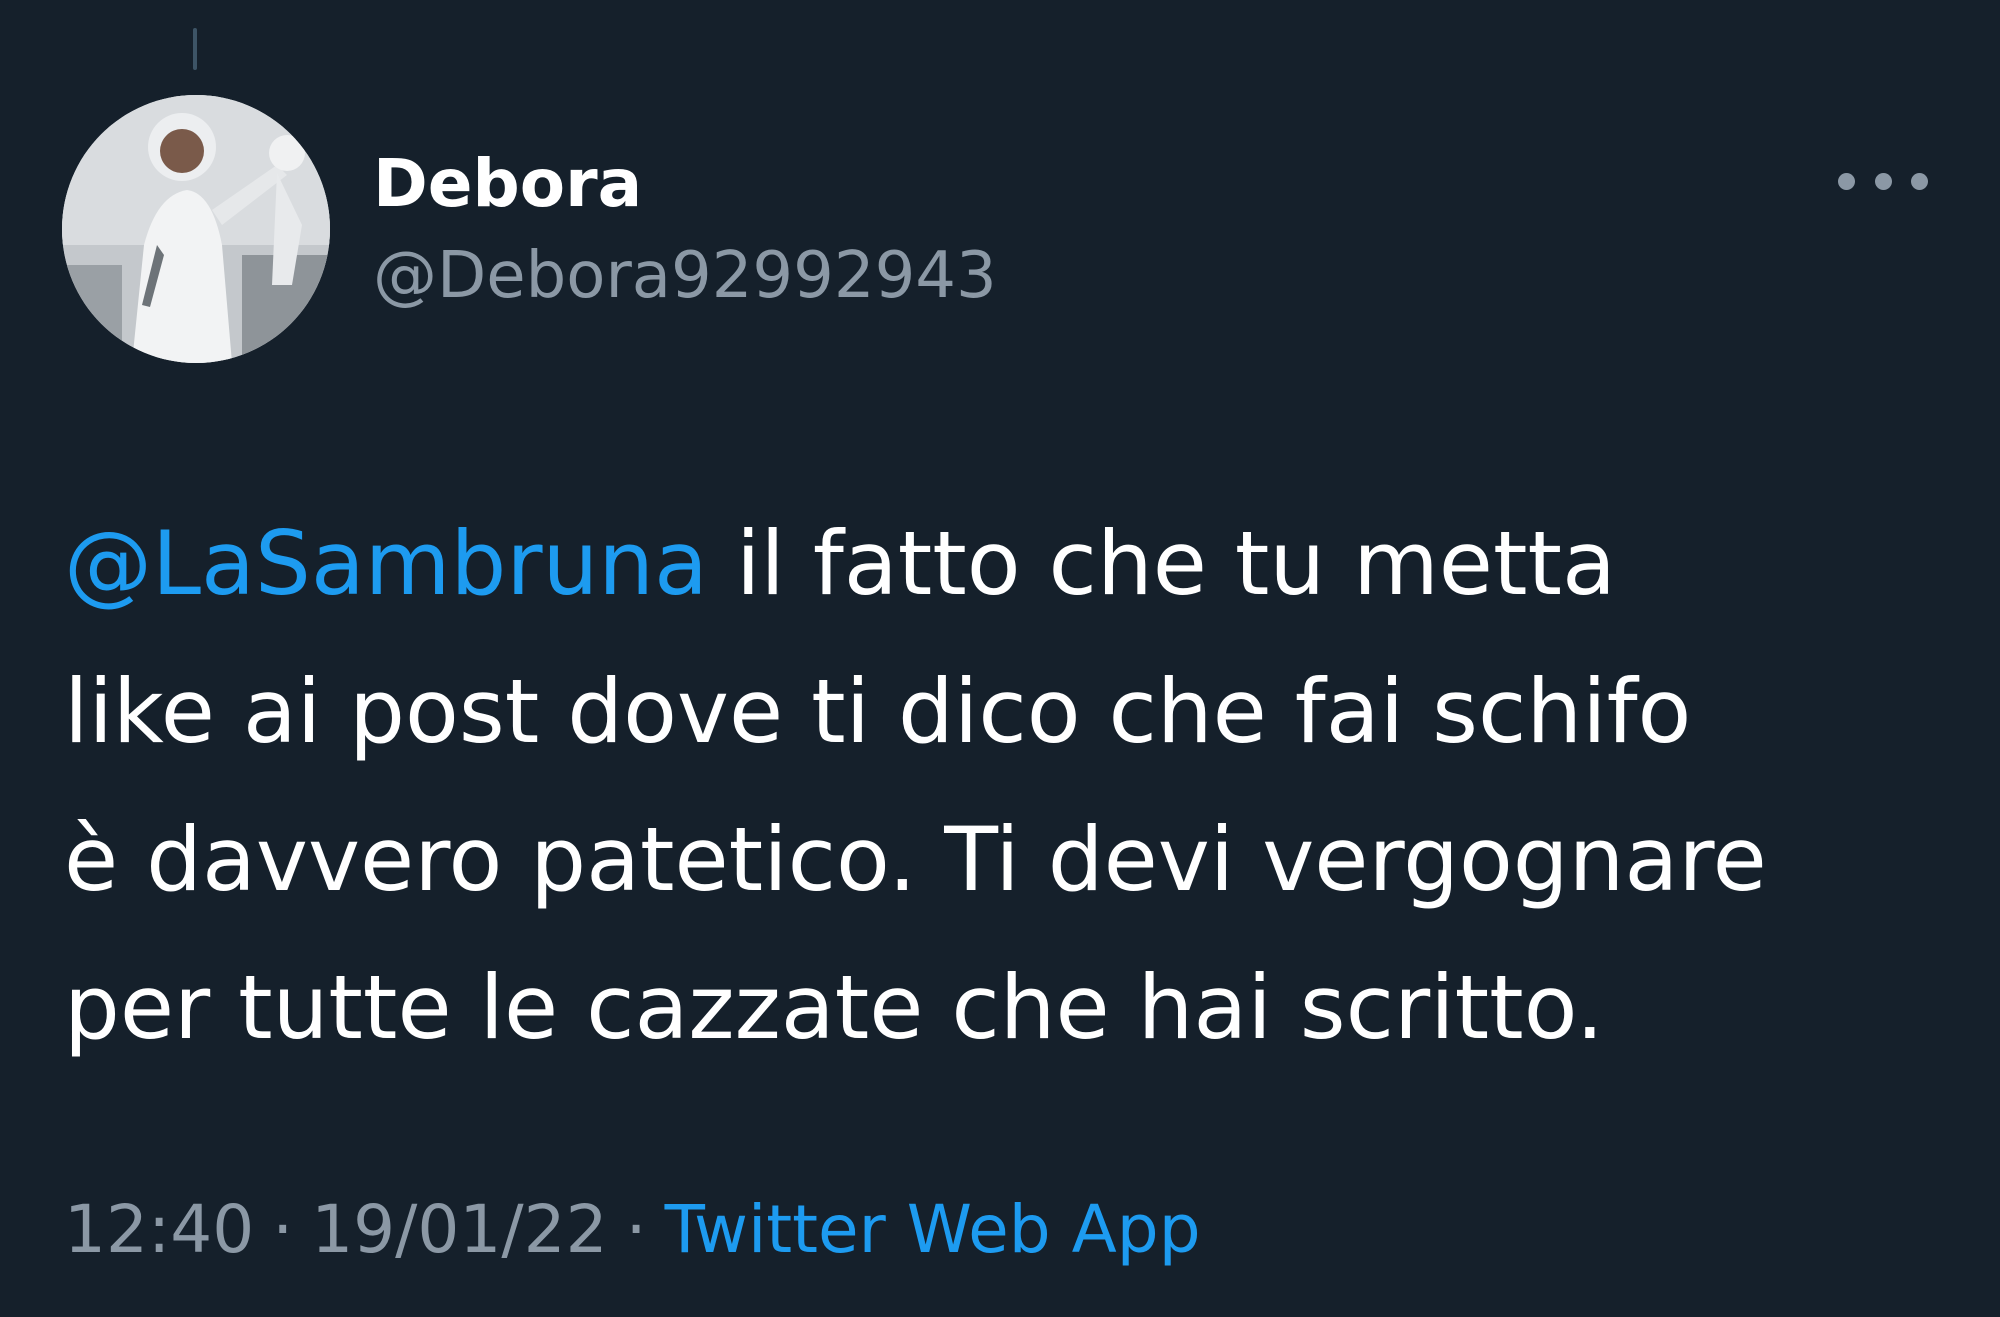  Describe the element at coordinates (1161, 563) in the screenshot. I see `tweet-text-segment: il fatto che tu metta` at that location.